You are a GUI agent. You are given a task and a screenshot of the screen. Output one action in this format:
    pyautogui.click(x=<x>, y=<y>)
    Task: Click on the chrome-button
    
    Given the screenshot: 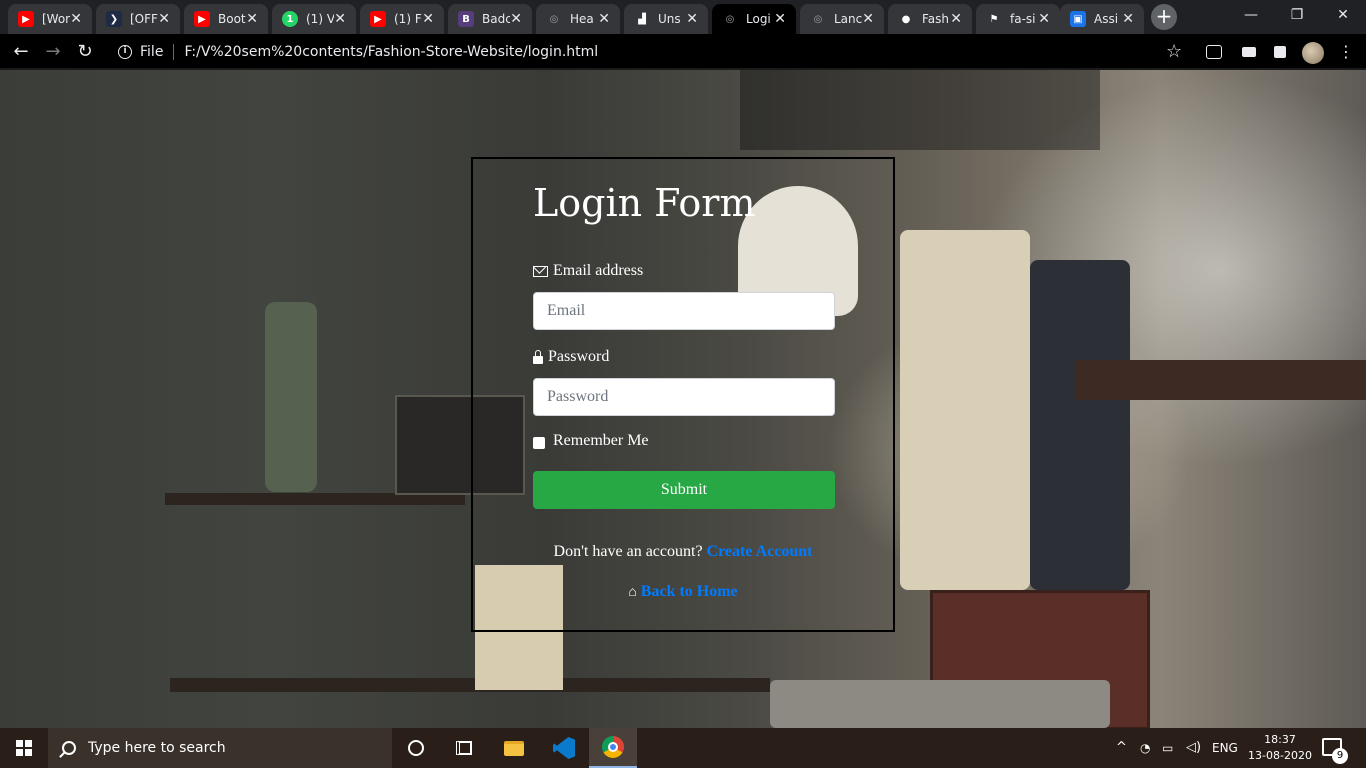 What is the action you would take?
    pyautogui.click(x=613, y=748)
    